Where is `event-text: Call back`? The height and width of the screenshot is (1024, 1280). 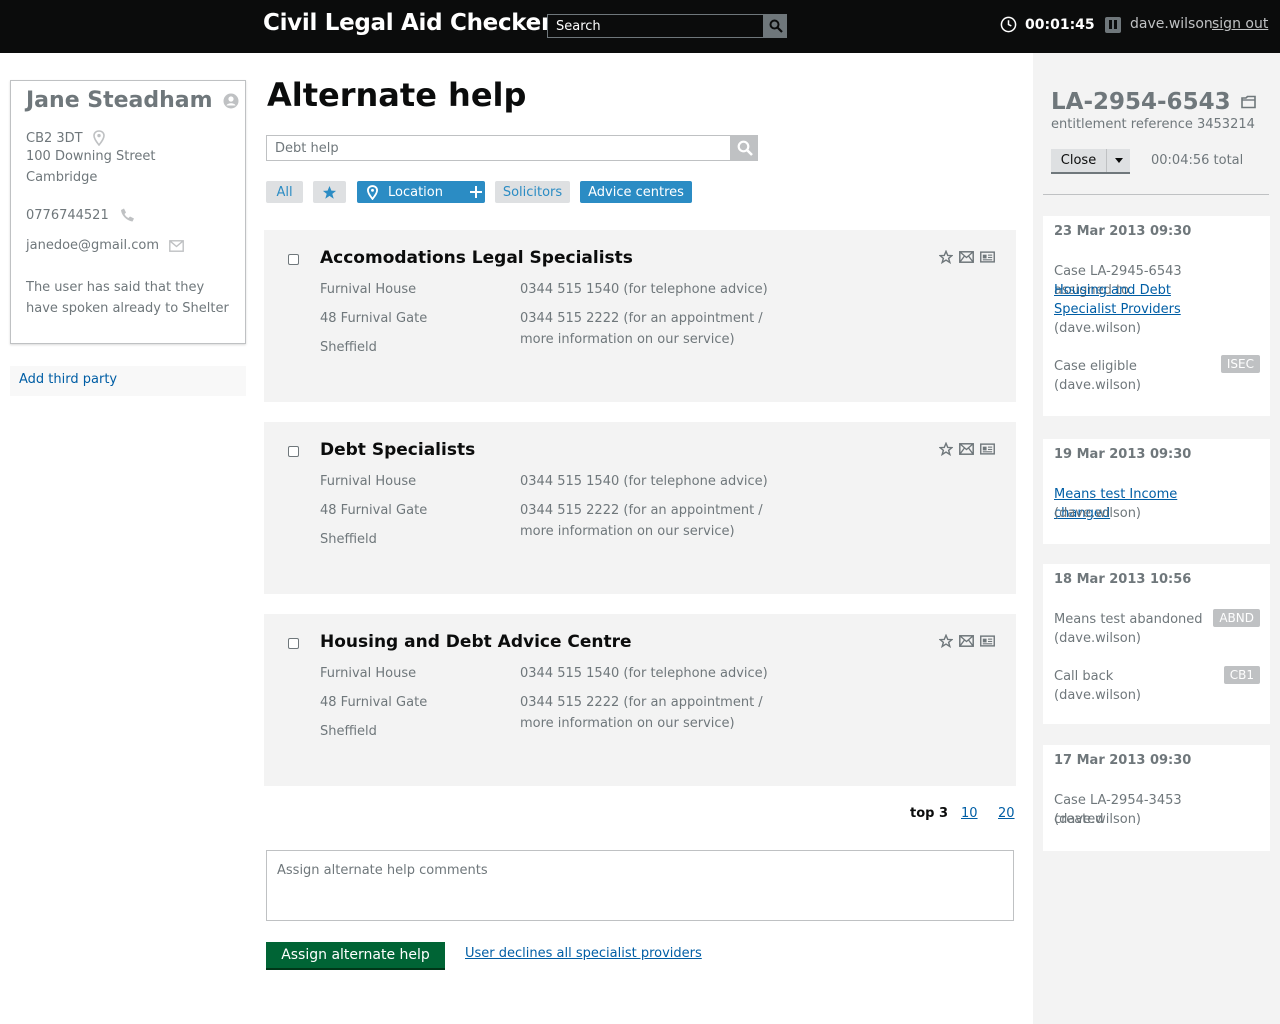 event-text: Call back is located at coordinates (1084, 676).